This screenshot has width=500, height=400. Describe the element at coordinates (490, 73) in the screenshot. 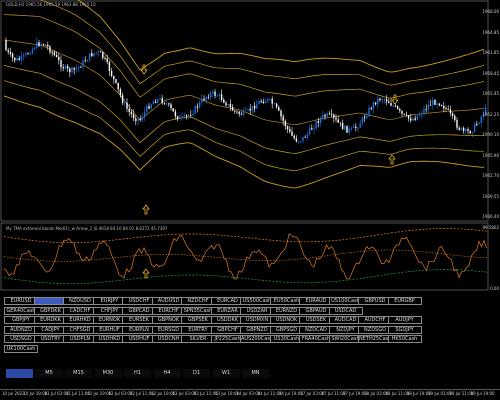

I see `price-scale-label: 1958.45` at that location.